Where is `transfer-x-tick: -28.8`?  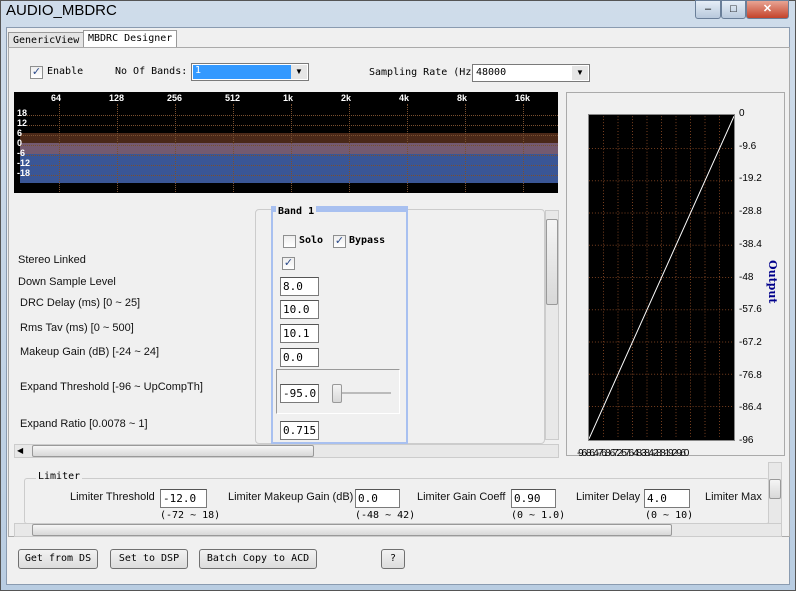 transfer-x-tick: -28.8 is located at coordinates (658, 453).